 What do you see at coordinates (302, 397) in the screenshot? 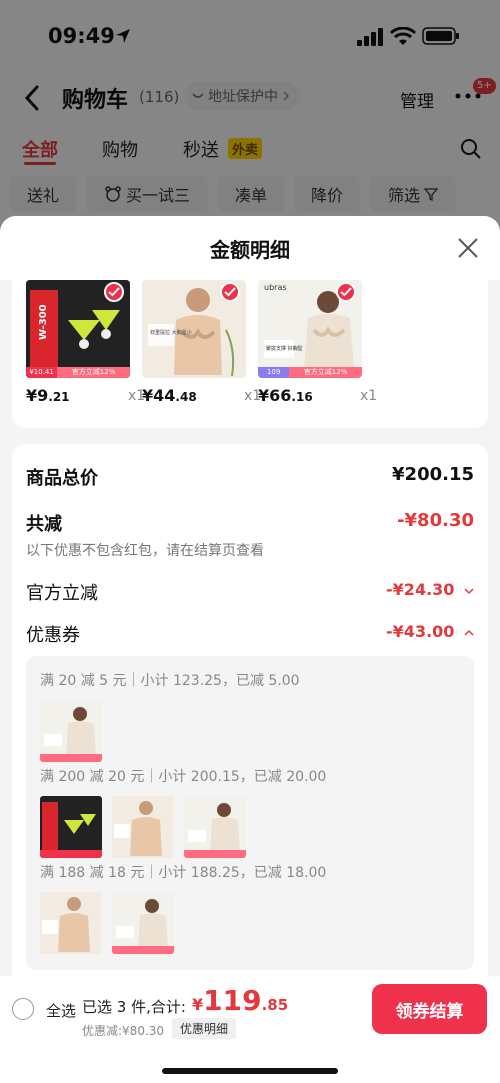
I see `price-dec: .16` at bounding box center [302, 397].